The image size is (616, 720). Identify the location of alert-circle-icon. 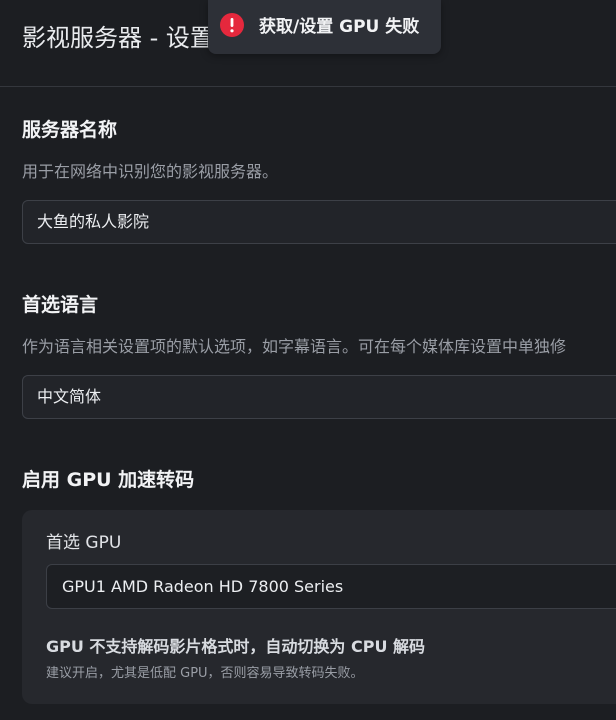
(232, 25).